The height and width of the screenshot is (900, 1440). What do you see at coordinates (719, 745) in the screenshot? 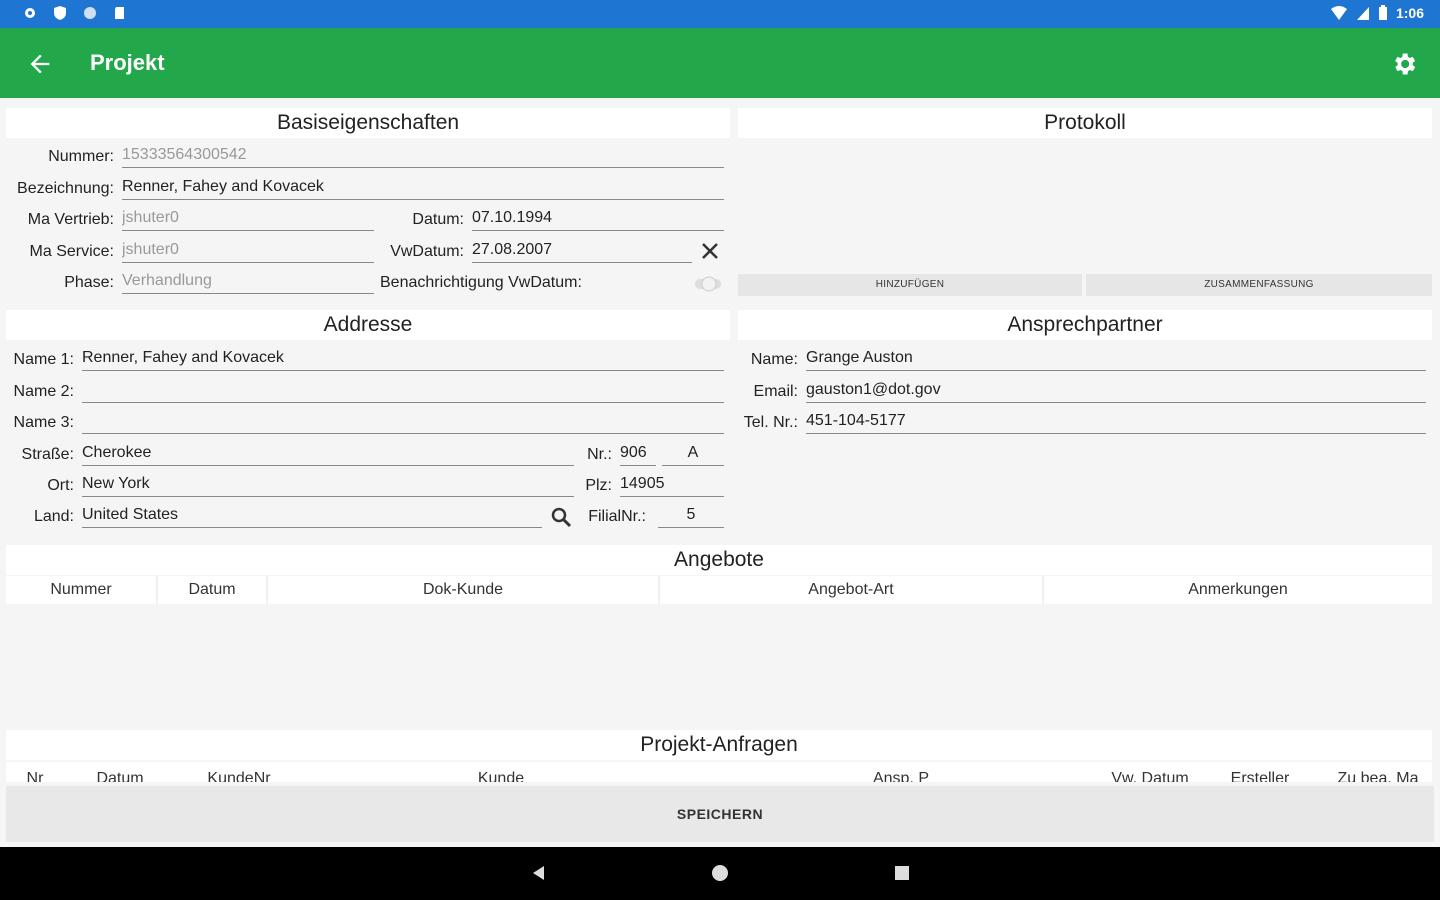
I see `anfragen-heading: Projekt-Anfragen` at bounding box center [719, 745].